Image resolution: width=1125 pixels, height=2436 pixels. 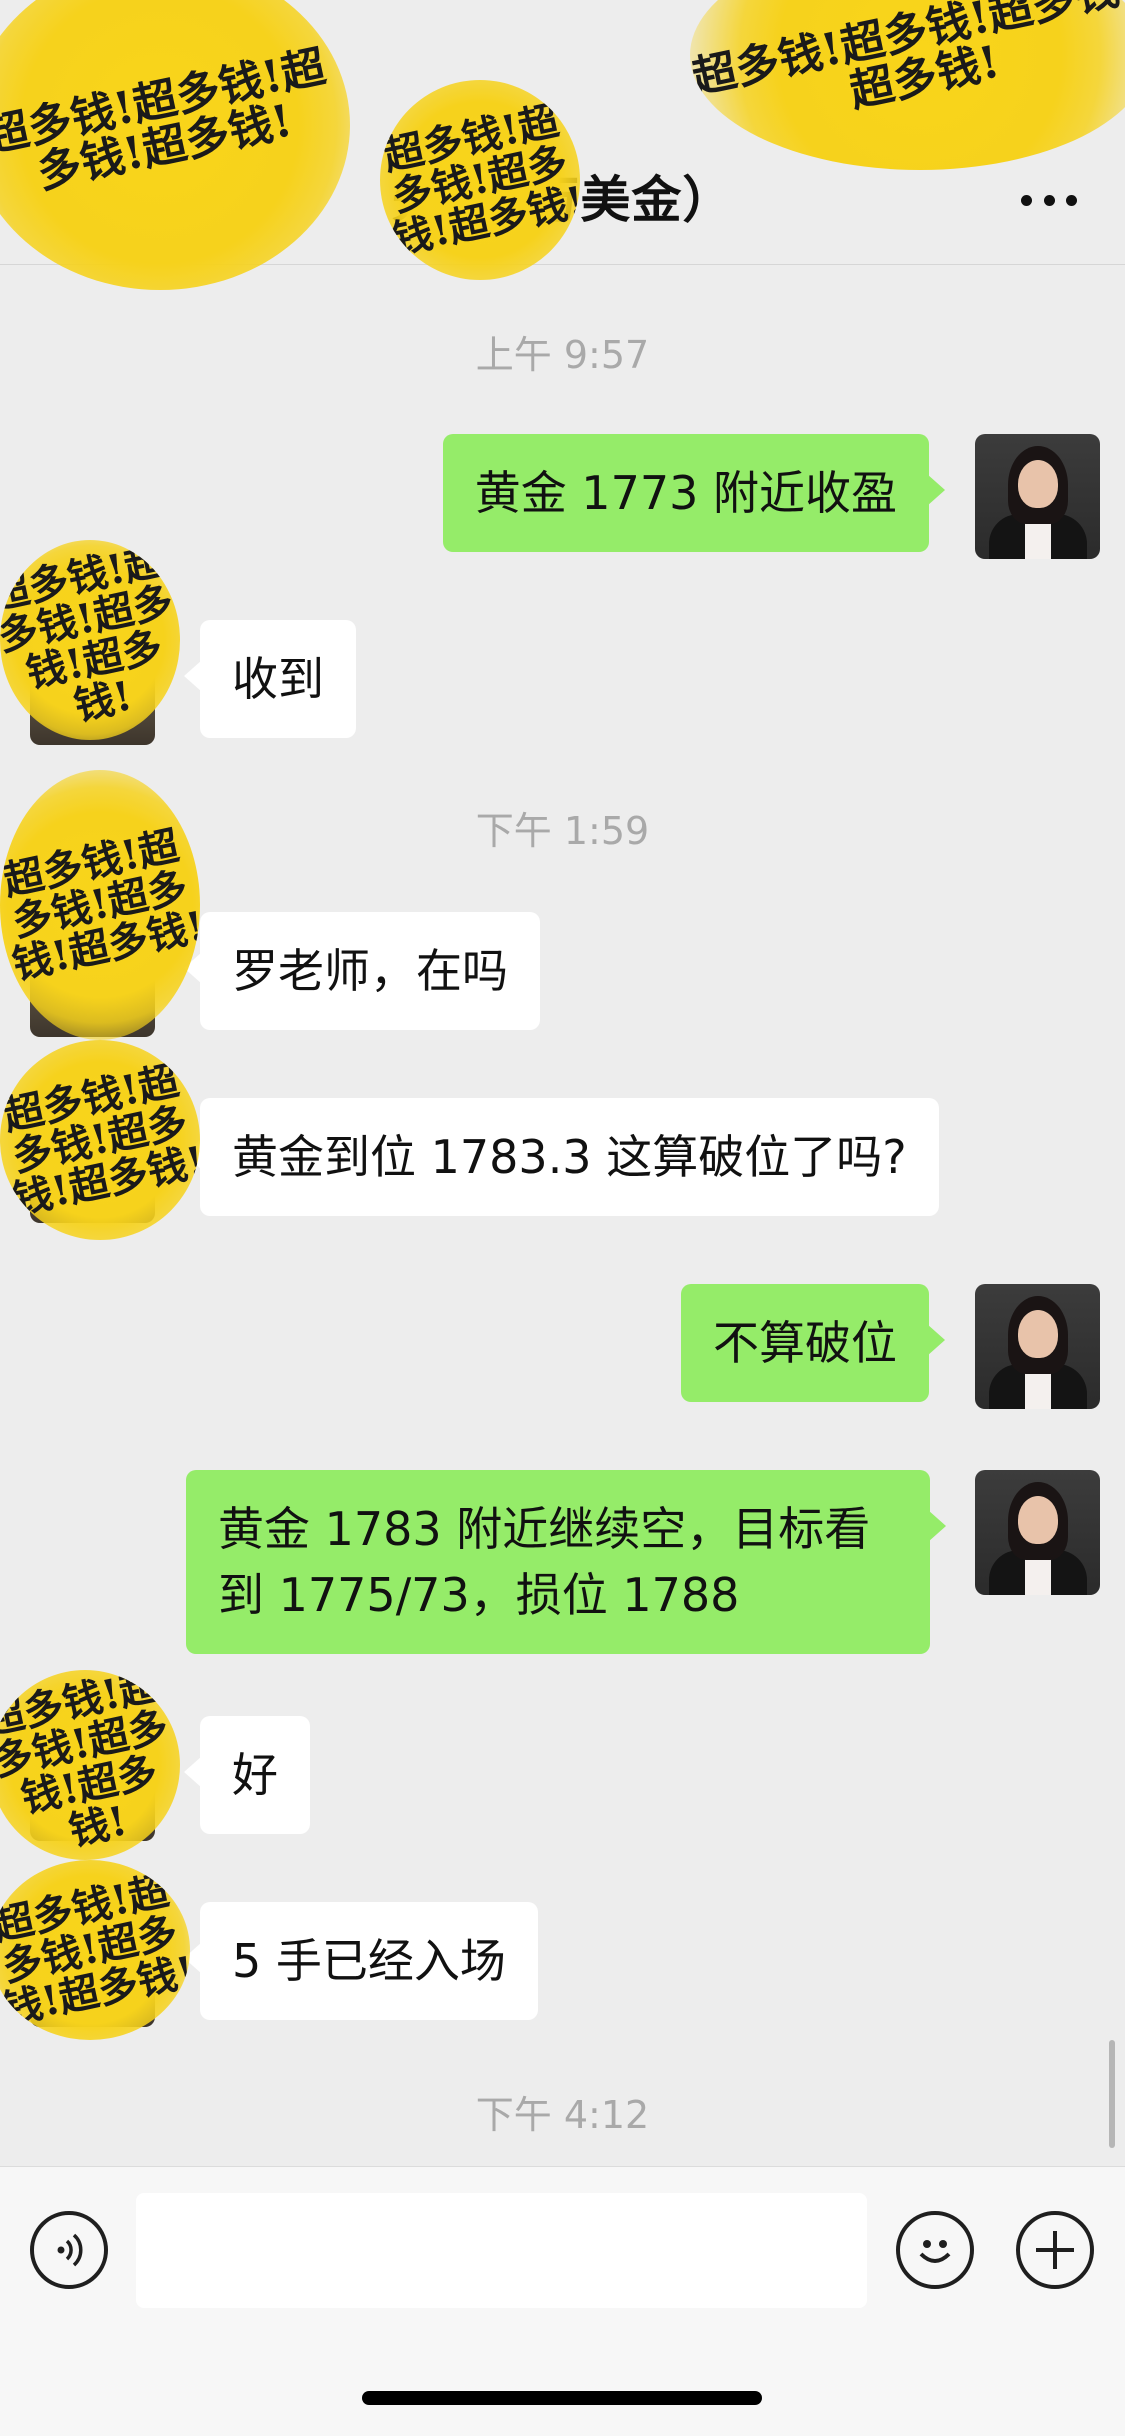 What do you see at coordinates (694, 493) in the screenshot?
I see `message-bubble-outgoing: 黄金 1773 附近收盈` at bounding box center [694, 493].